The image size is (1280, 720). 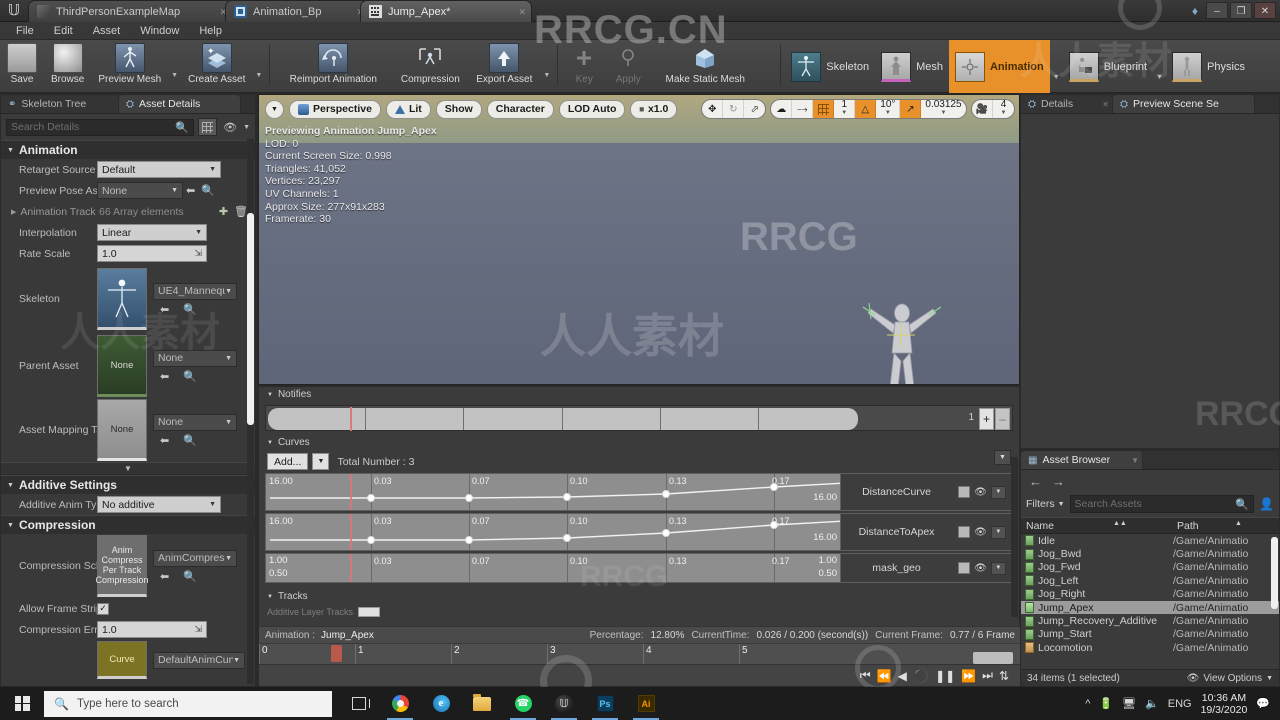 I want to click on create-asset-button: ✦ Create Asset, so click(x=216, y=66).